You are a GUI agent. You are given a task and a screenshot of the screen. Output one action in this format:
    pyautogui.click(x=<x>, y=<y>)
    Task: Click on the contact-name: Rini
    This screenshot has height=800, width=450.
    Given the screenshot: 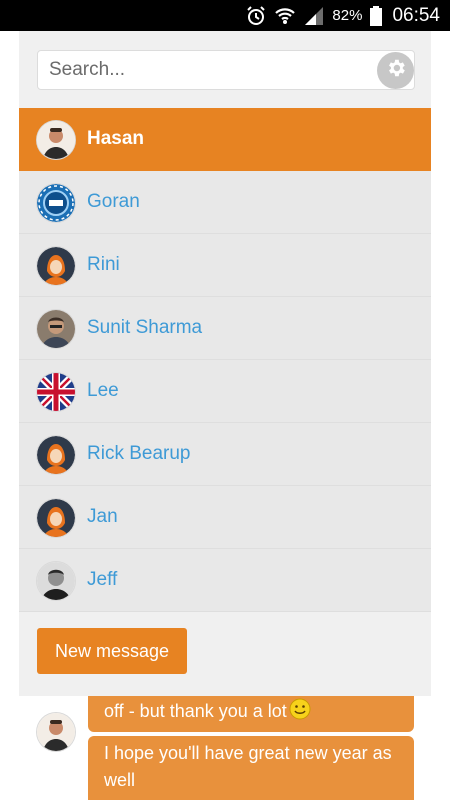 What is the action you would take?
    pyautogui.click(x=103, y=264)
    